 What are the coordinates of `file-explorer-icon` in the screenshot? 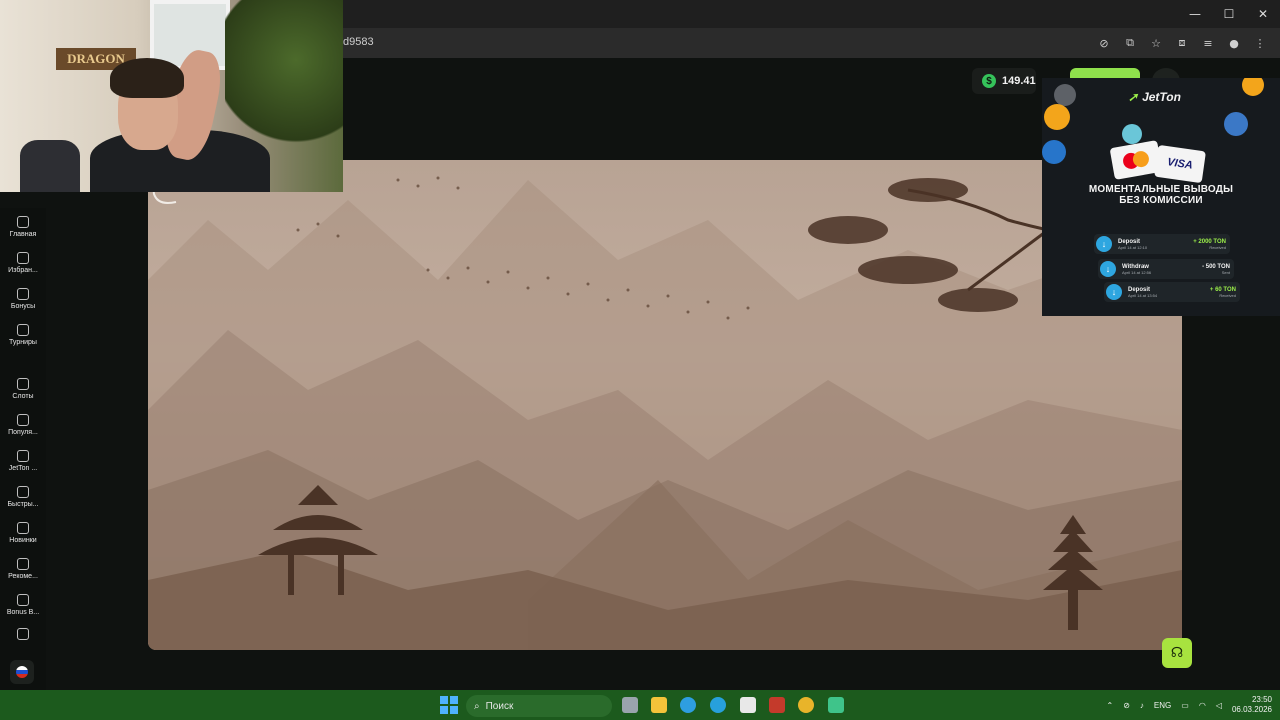 It's located at (659, 705).